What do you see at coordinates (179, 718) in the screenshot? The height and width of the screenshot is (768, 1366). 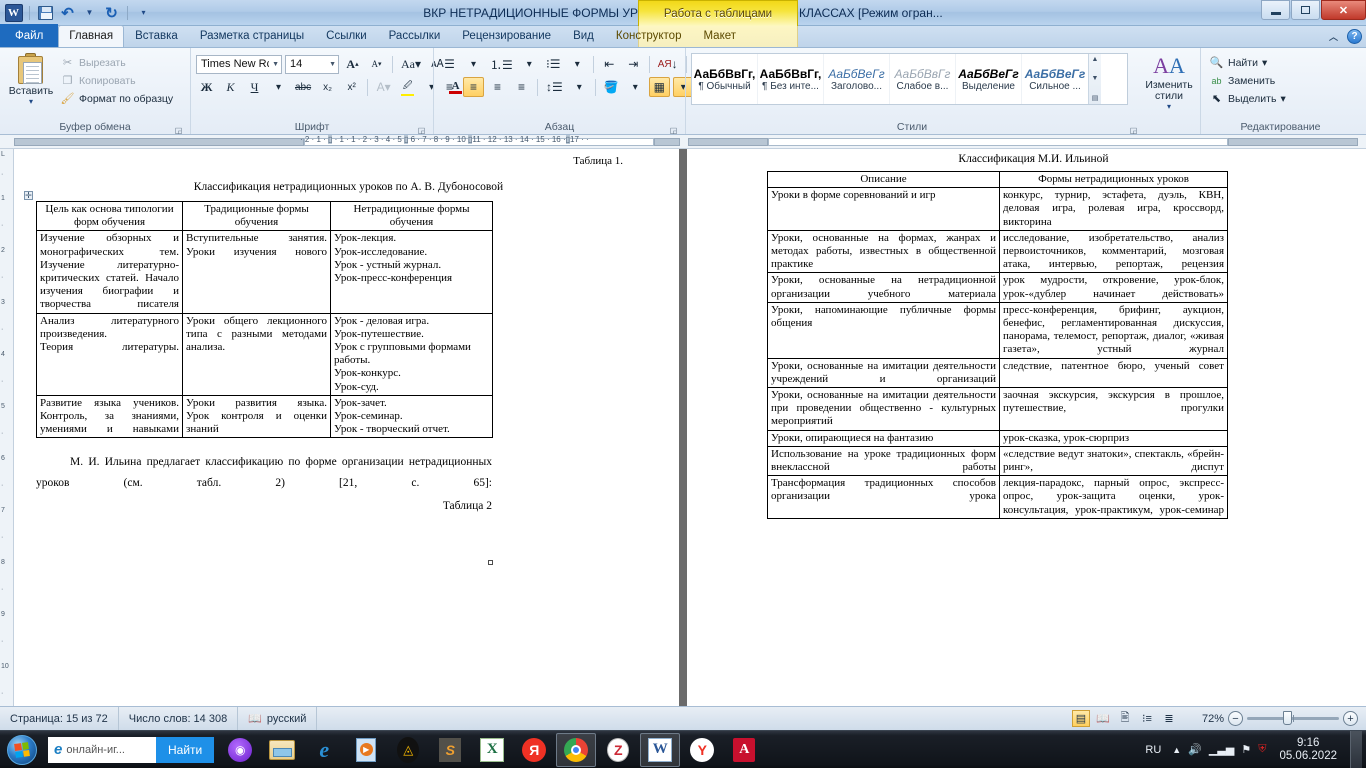 I see `status-word-count: Число слов: 14 308` at bounding box center [179, 718].